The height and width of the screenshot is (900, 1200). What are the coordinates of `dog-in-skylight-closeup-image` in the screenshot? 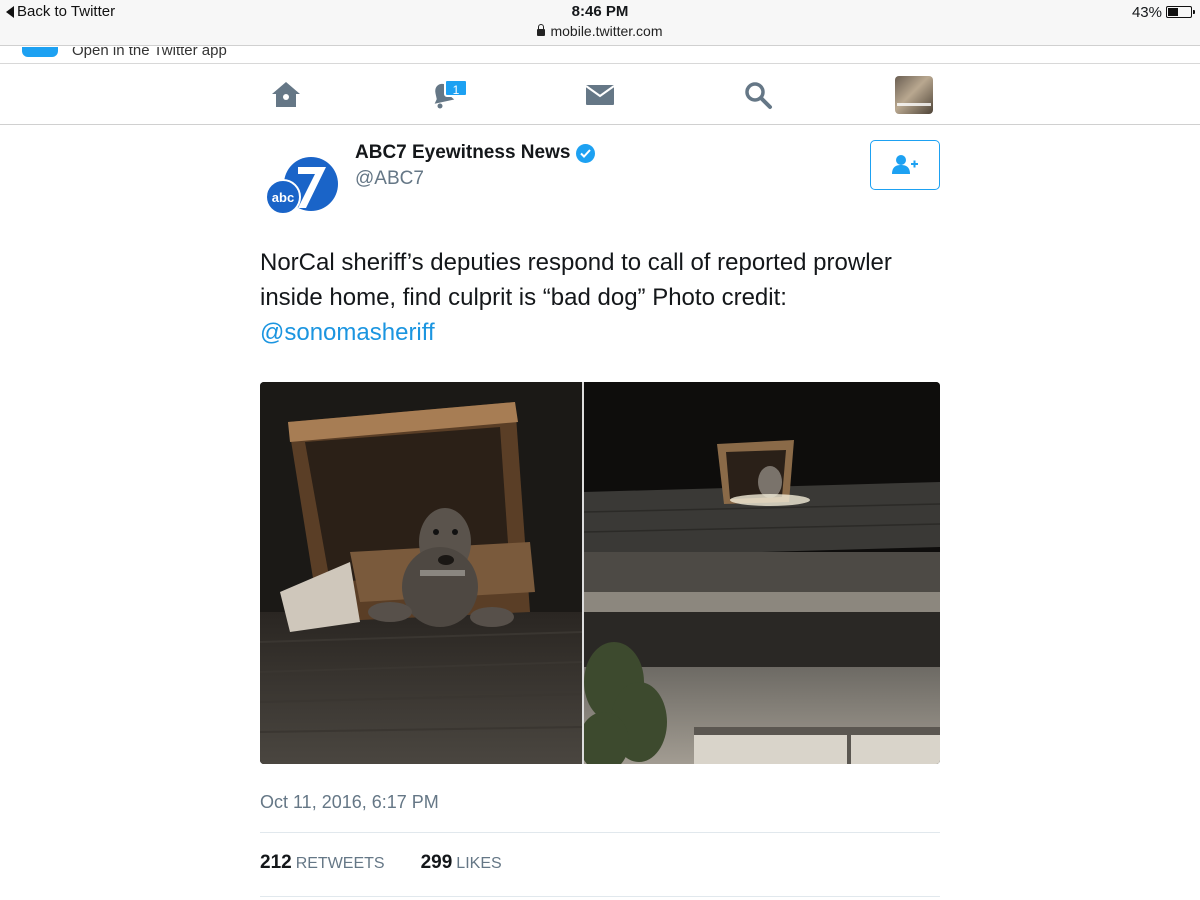 It's located at (421, 573).